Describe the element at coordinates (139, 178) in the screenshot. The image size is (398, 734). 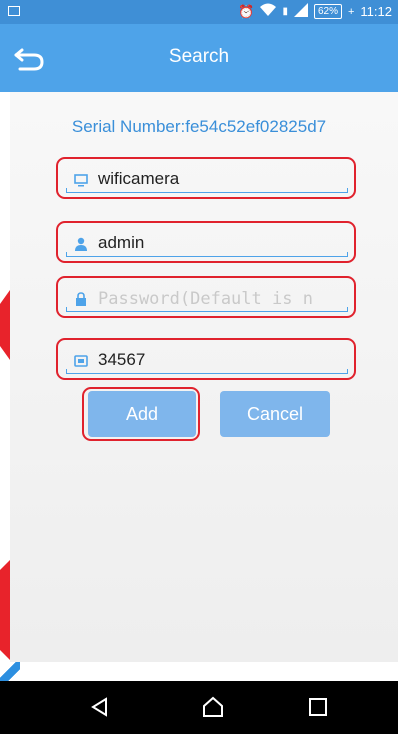
I see `device-name-value: wificamera` at that location.